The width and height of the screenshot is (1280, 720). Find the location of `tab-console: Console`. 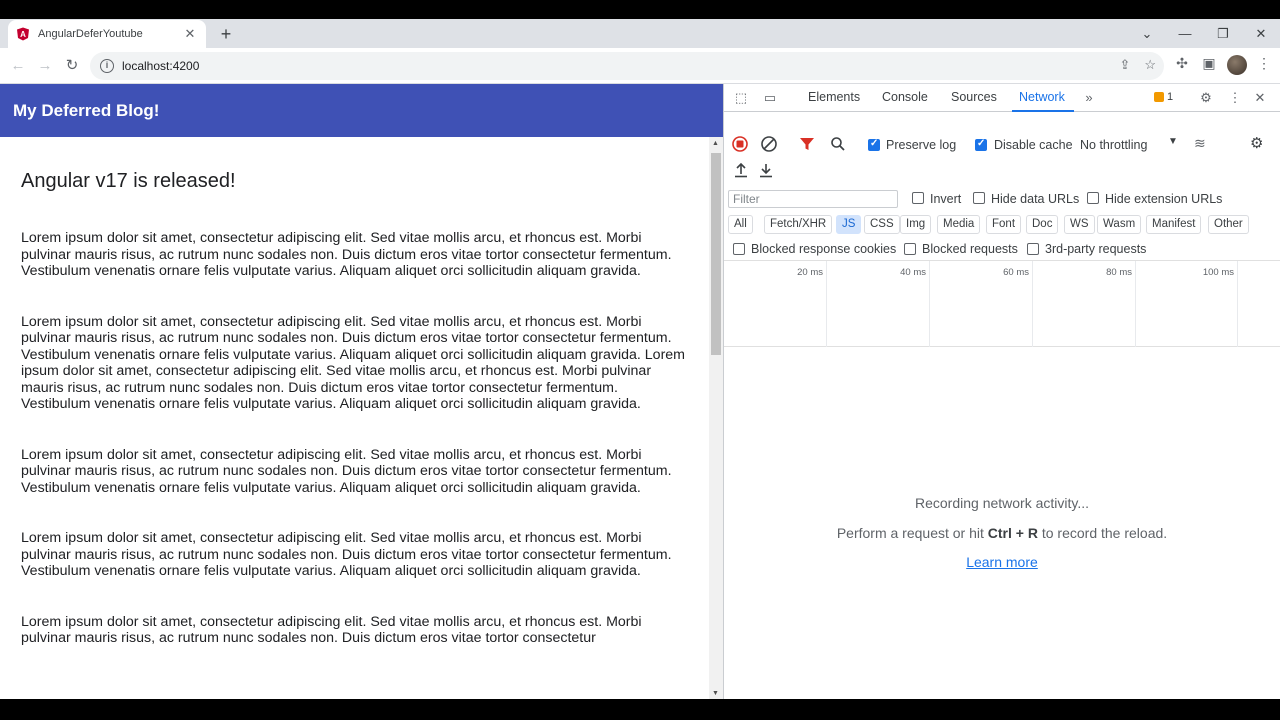

tab-console: Console is located at coordinates (905, 97).